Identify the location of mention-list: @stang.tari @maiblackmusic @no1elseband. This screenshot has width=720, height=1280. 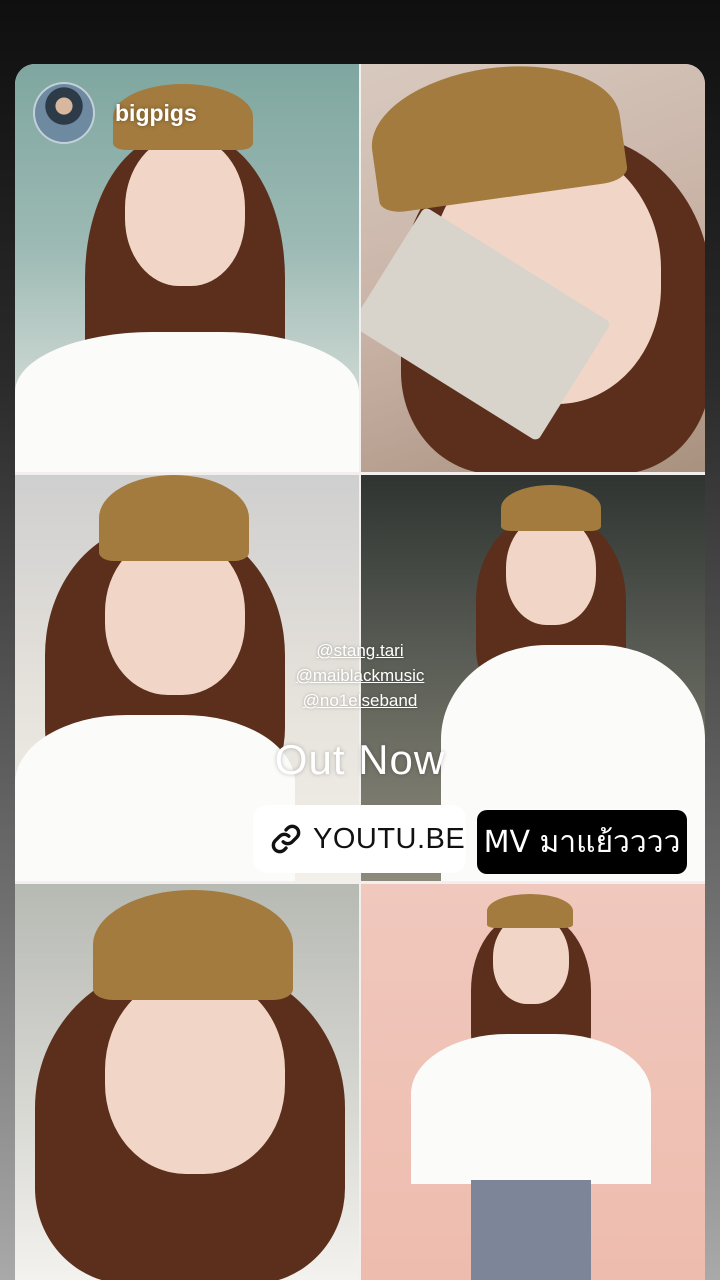
(360, 675).